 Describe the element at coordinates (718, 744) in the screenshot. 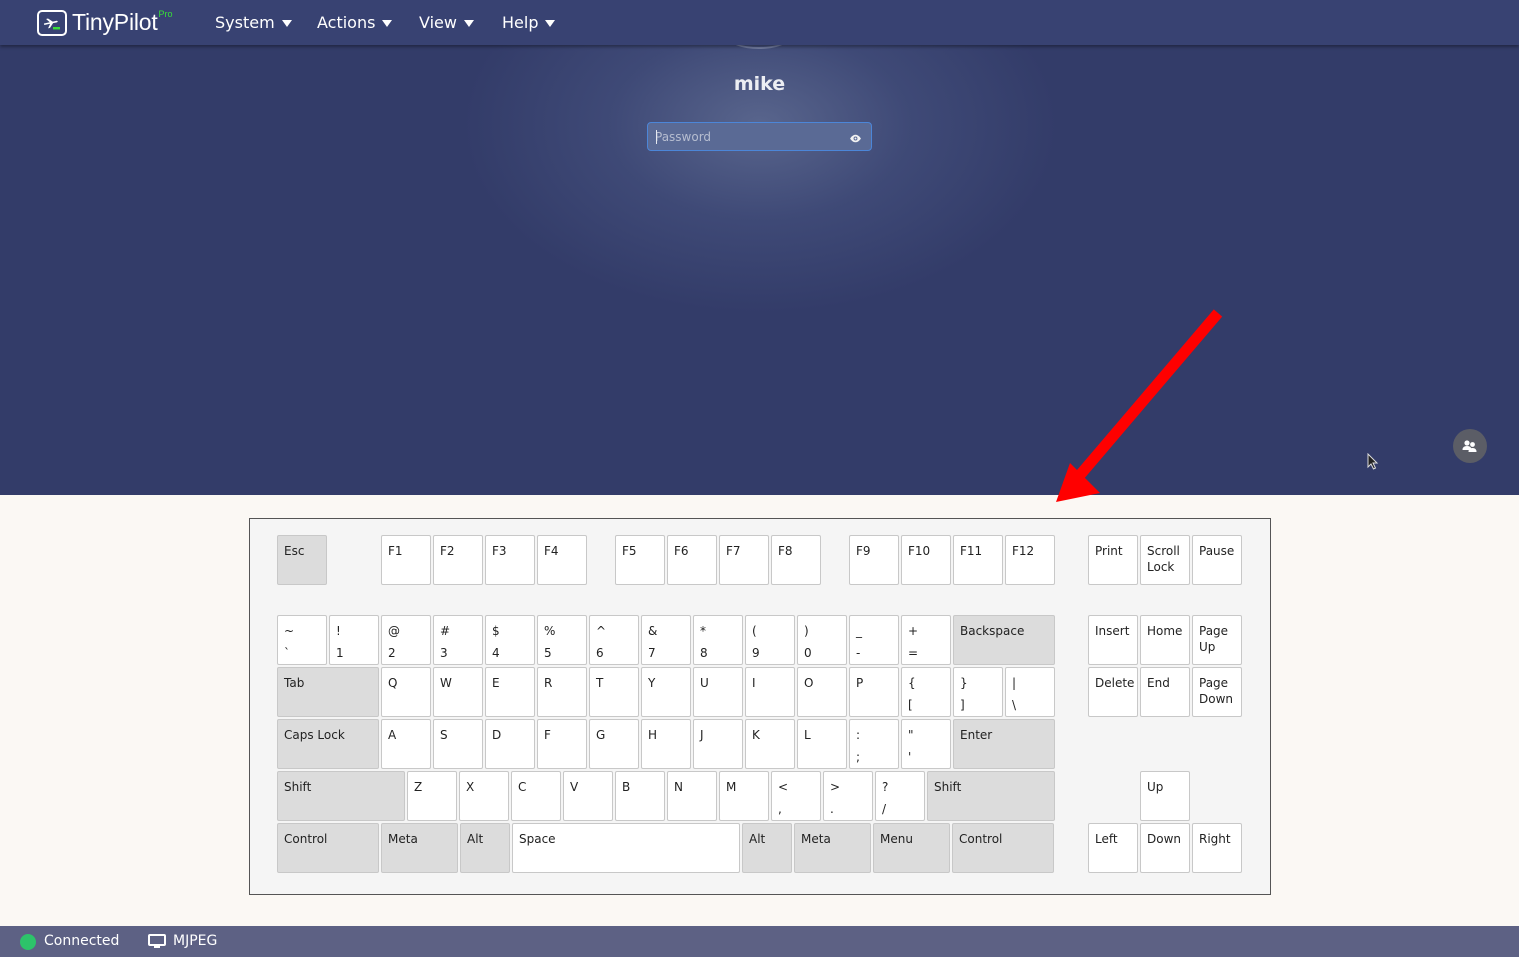

I see `key-j: J` at that location.